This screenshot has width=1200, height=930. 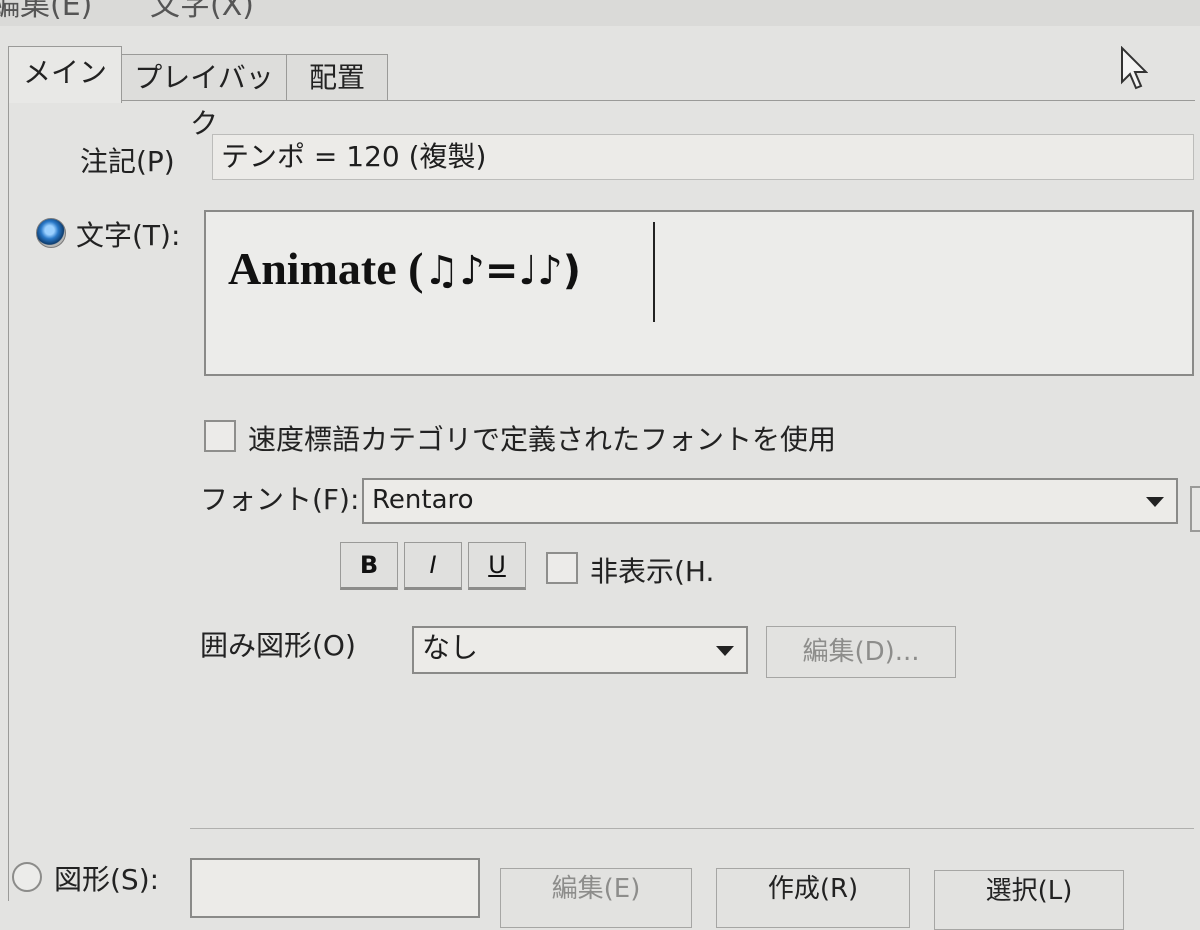 What do you see at coordinates (1195, 509) in the screenshot?
I see `font-extra-button` at bounding box center [1195, 509].